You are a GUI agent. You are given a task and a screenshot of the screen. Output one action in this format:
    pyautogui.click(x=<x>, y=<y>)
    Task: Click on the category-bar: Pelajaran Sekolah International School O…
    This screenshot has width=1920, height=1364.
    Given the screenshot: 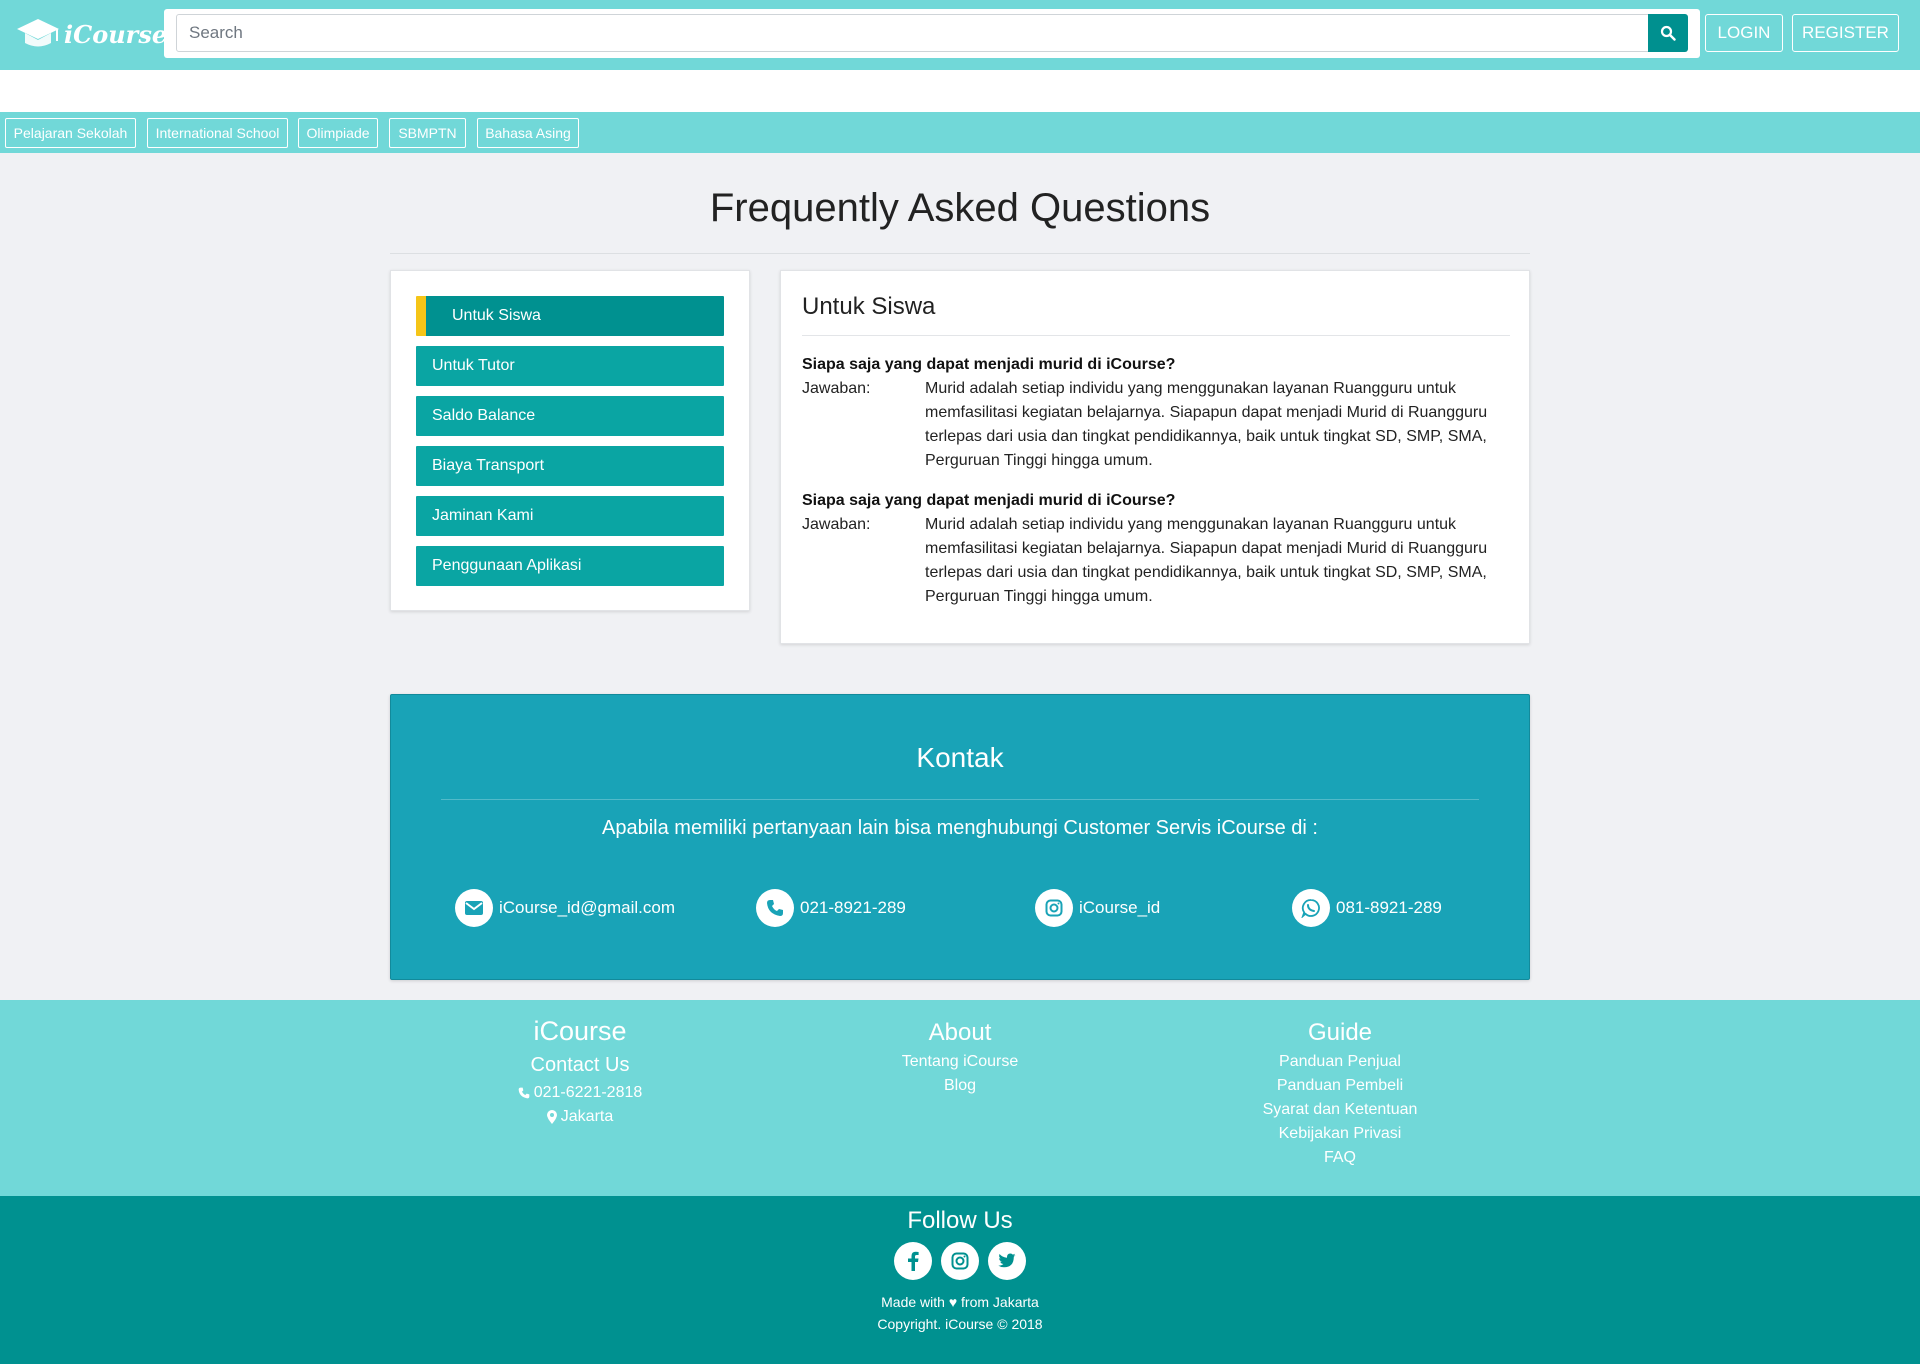 What is the action you would take?
    pyautogui.click(x=960, y=132)
    